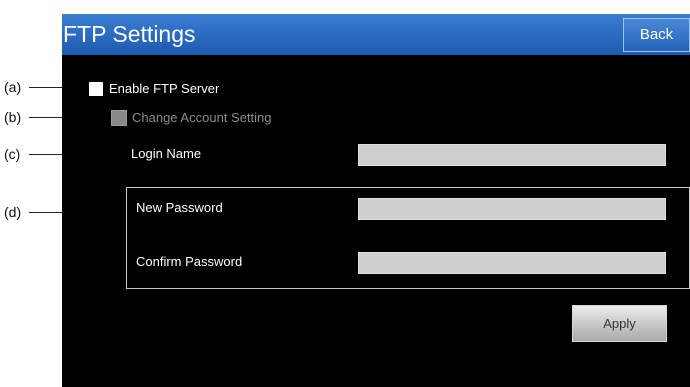  Describe the element at coordinates (512, 263) in the screenshot. I see `confirm-password-field` at that location.